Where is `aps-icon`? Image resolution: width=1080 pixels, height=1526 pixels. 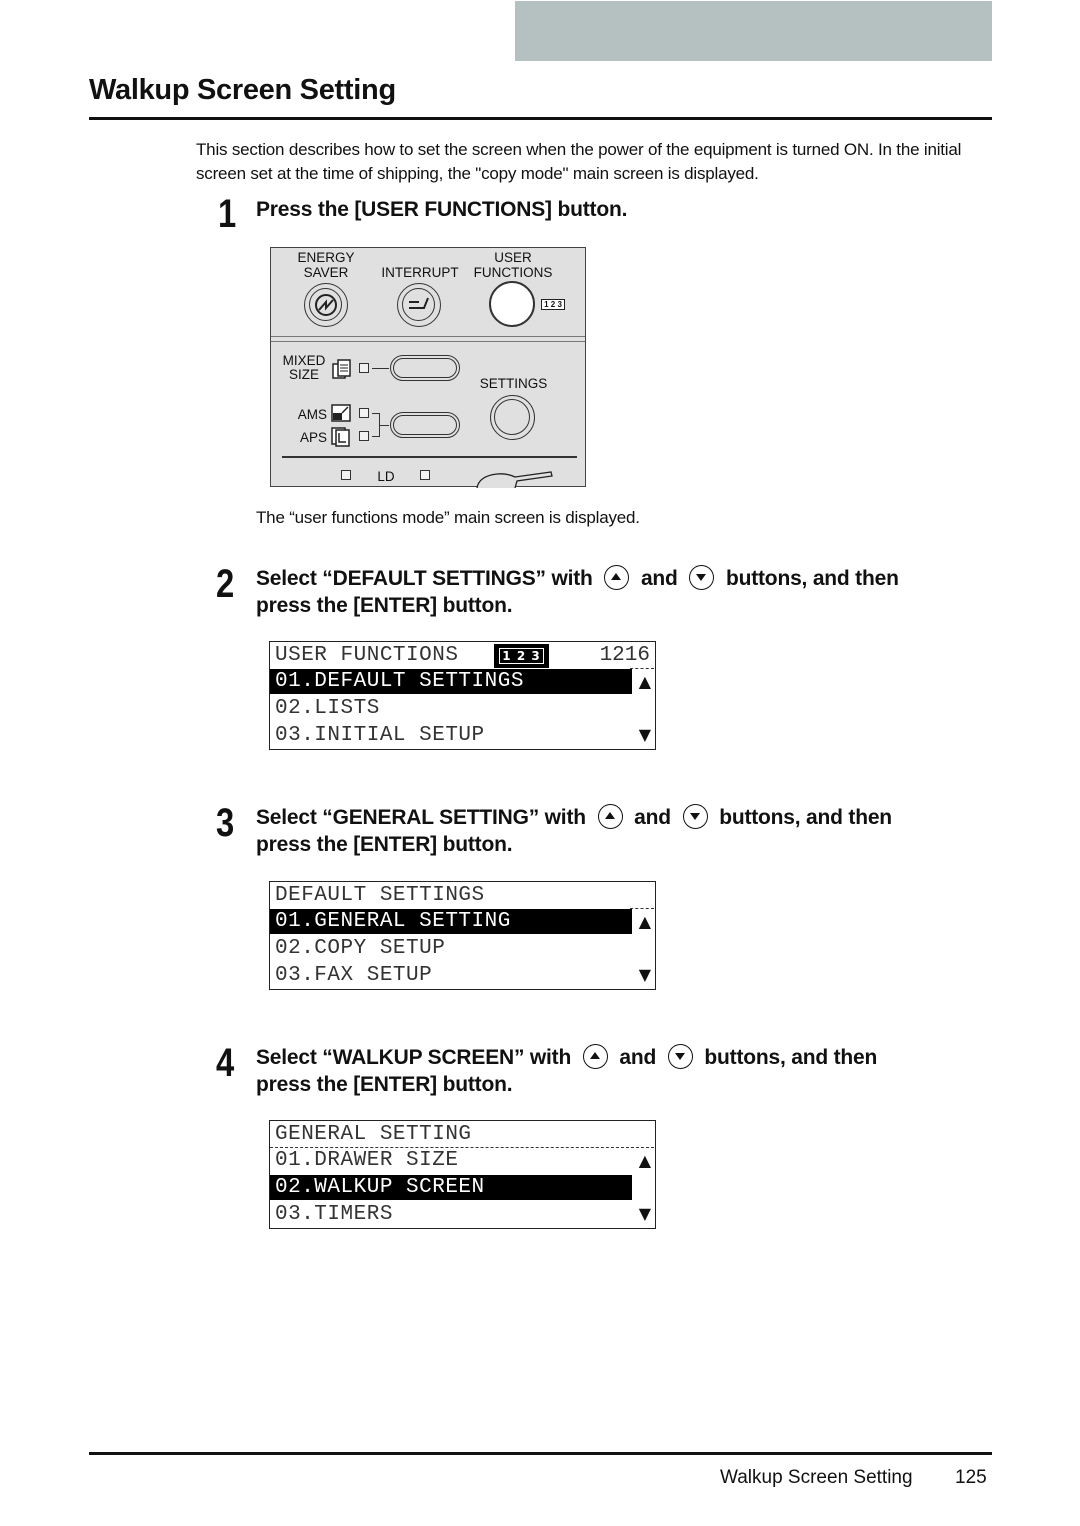 aps-icon is located at coordinates (340, 437).